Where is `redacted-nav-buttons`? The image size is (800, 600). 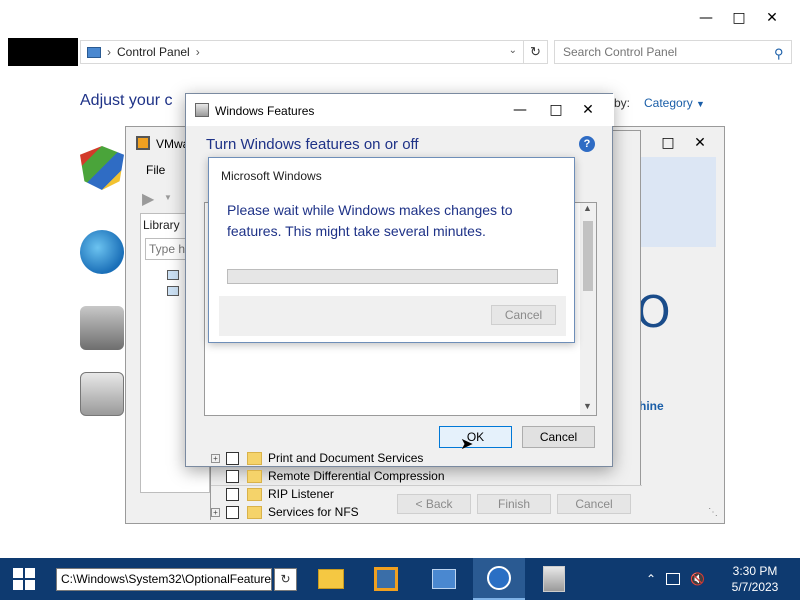 redacted-nav-buttons is located at coordinates (43, 52).